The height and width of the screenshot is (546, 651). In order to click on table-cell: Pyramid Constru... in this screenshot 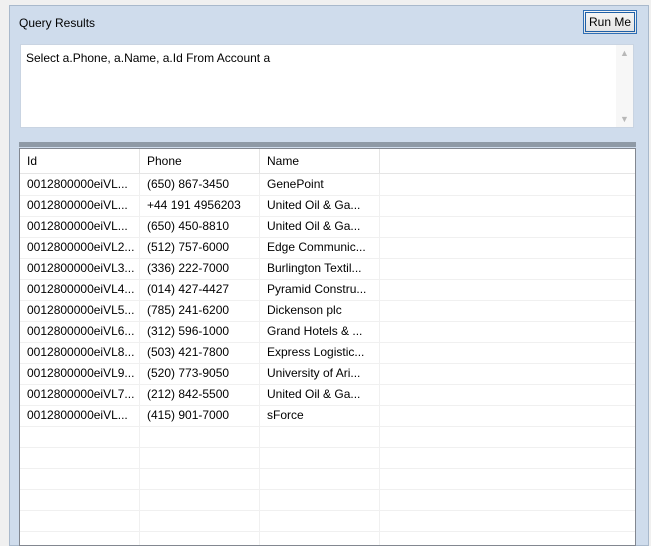, I will do `click(320, 289)`.